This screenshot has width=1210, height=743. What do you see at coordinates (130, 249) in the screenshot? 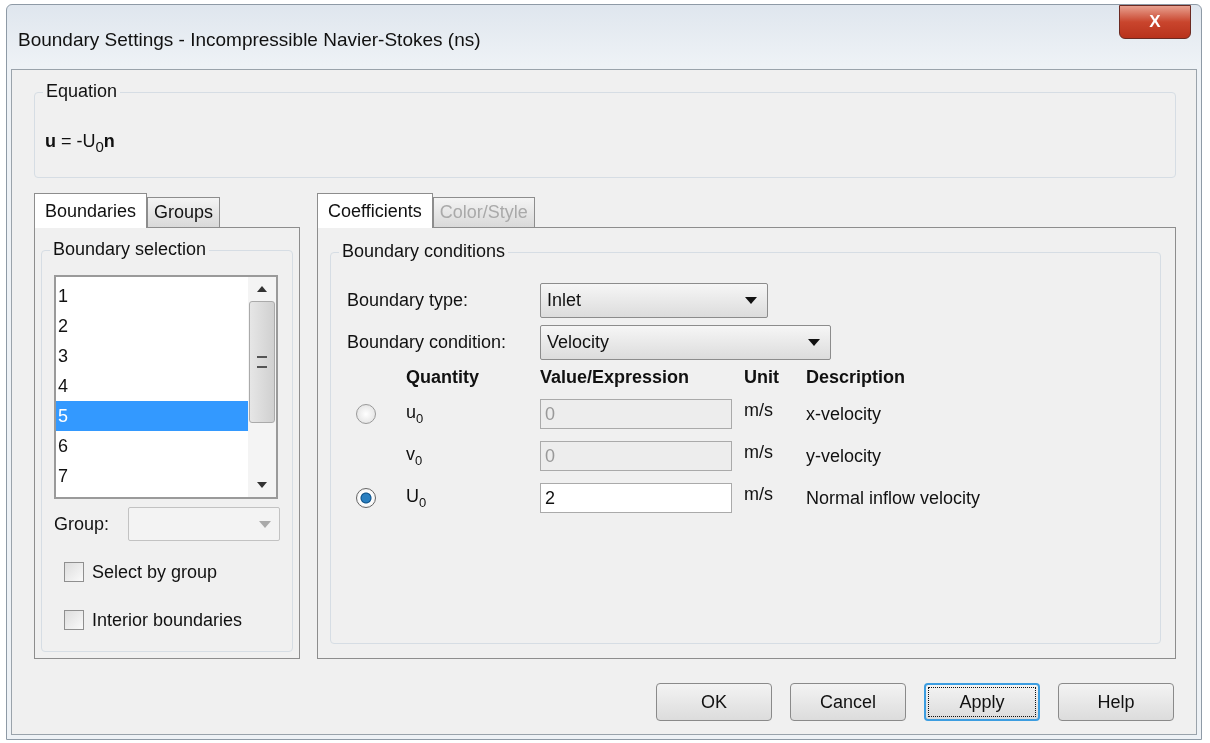
I see `group-title: Boundary selection` at bounding box center [130, 249].